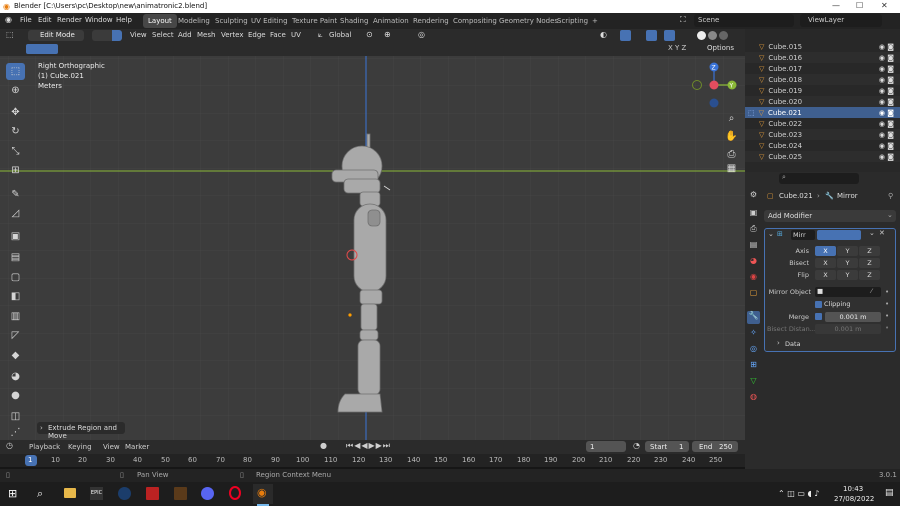 The image size is (900, 506). Describe the element at coordinates (830, 216) in the screenshot. I see `add-modifier-dropdown: Add Modifier ⌄` at that location.